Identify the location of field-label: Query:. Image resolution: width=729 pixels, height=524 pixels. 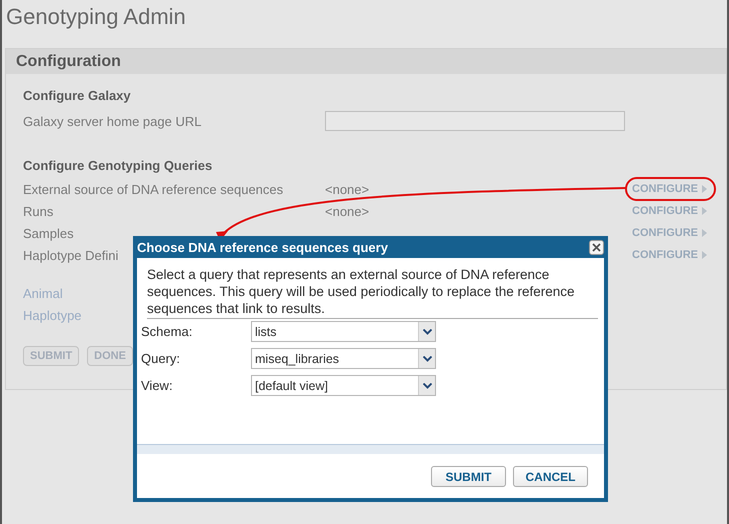
(161, 358).